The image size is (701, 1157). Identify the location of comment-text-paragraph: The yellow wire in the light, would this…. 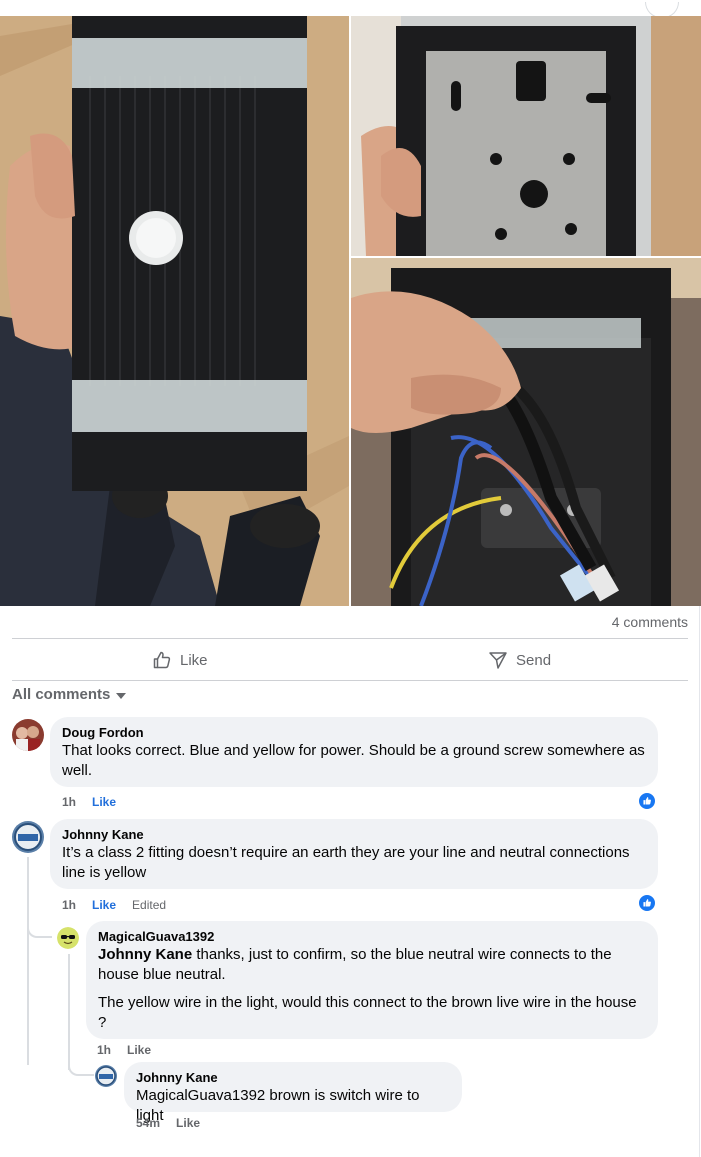
(367, 1012).